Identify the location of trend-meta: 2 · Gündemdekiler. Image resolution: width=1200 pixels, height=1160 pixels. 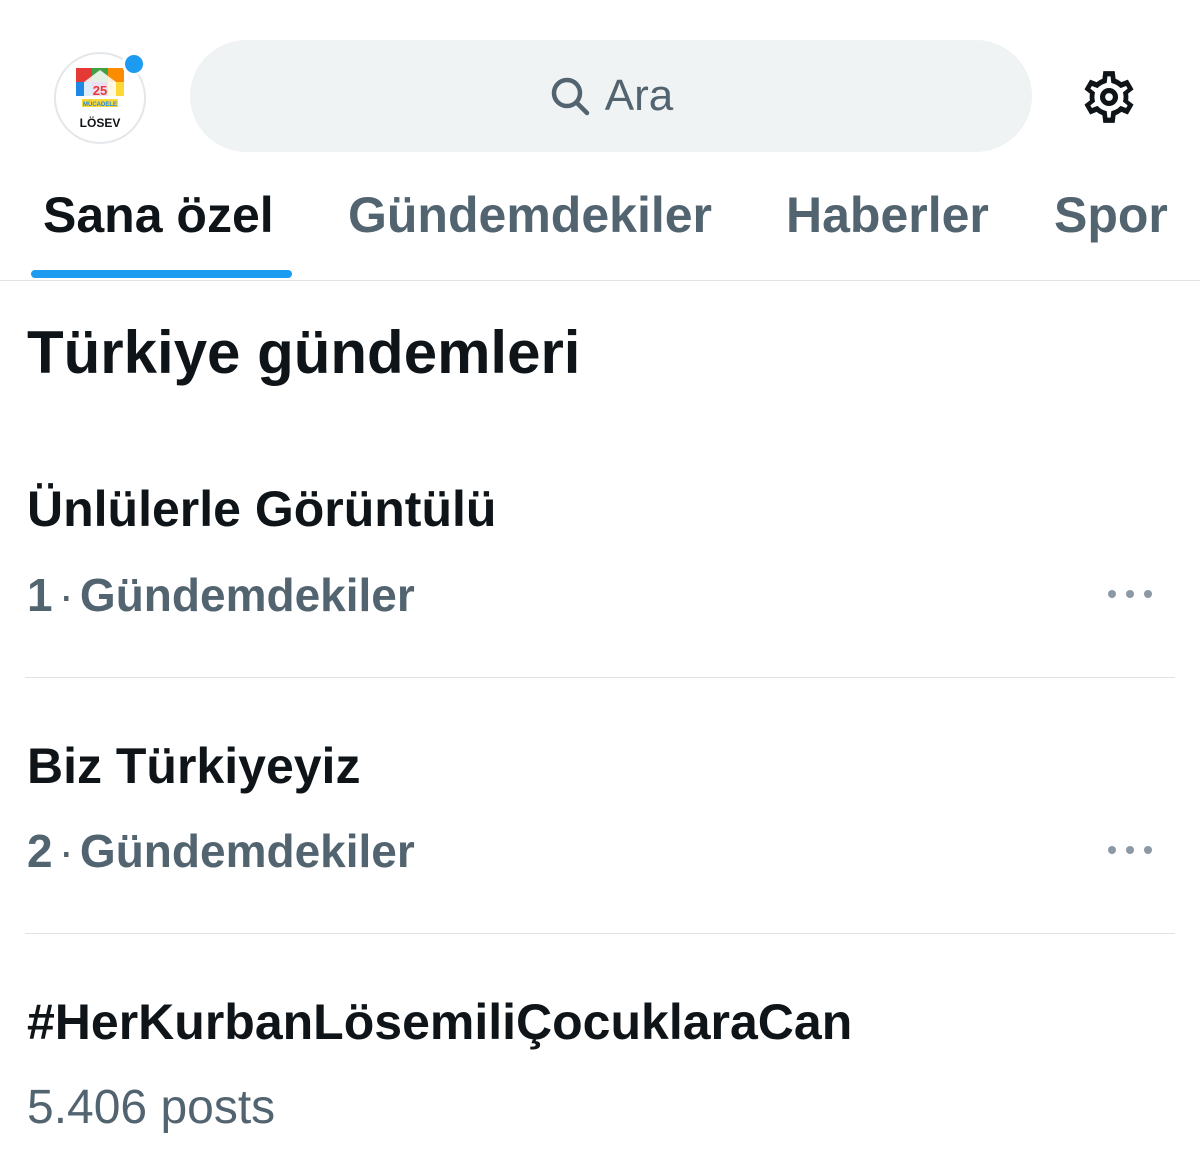
(221, 851).